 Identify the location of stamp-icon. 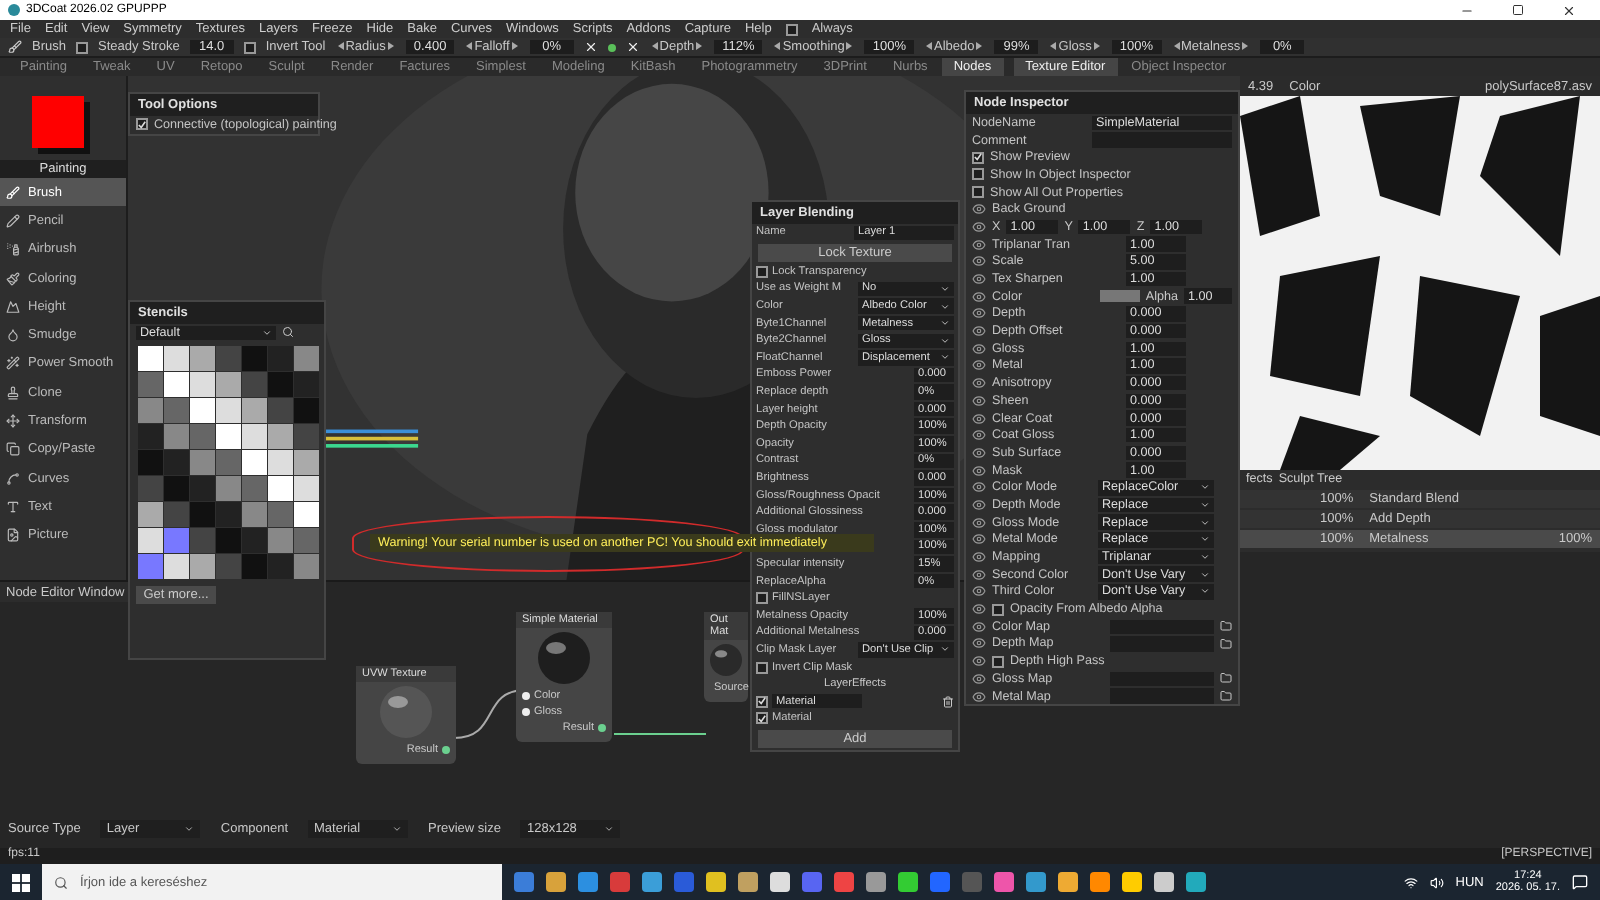
(13, 392).